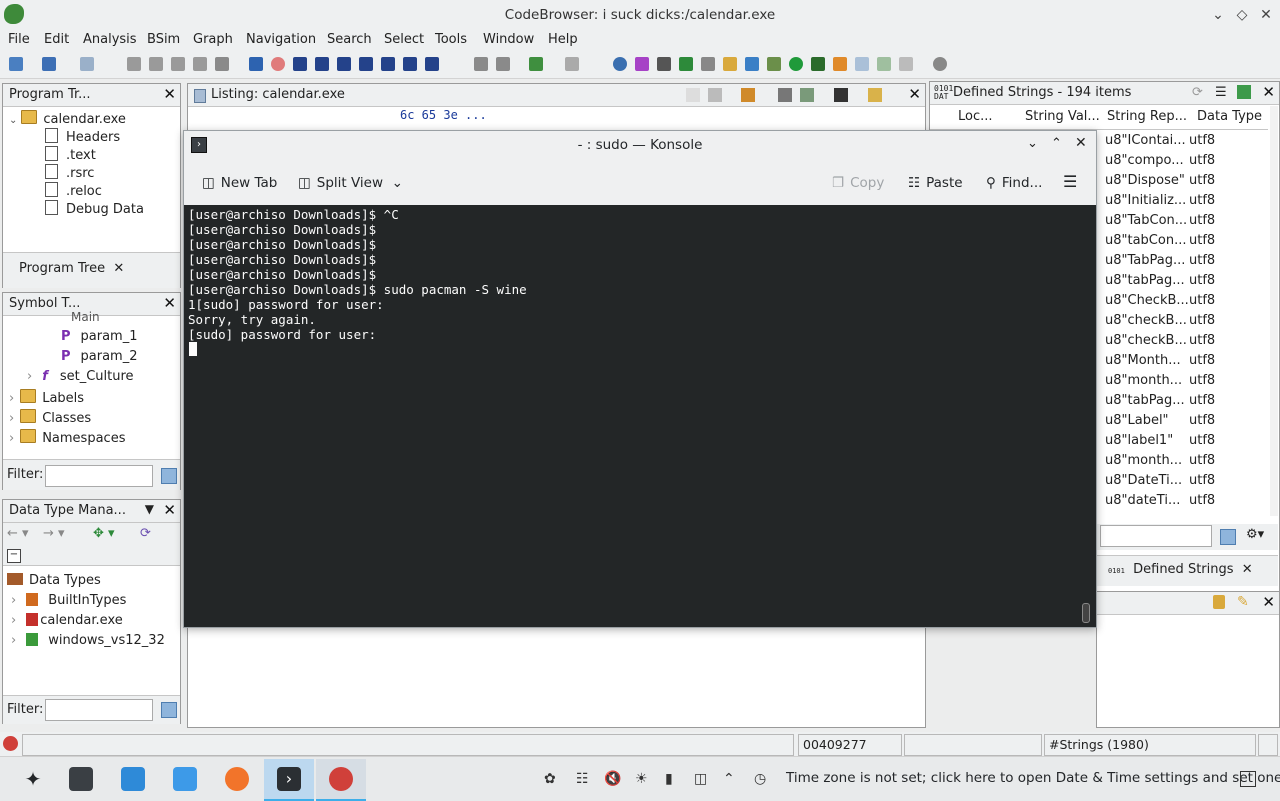 The width and height of the screenshot is (1280, 801). I want to click on program-tree-close-icon: ✕, so click(169, 94).